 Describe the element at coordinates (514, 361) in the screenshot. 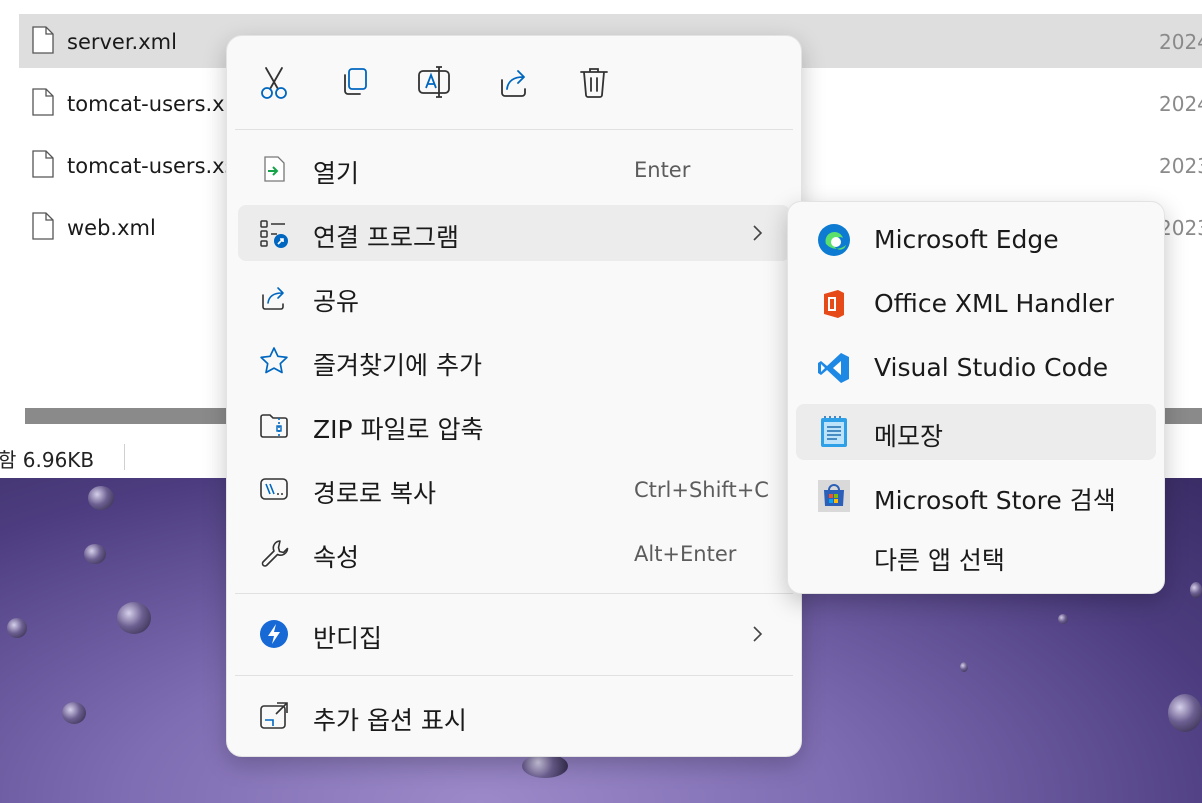

I see `menu-item-add-to-favorites: 즐겨찾기에 추가` at that location.